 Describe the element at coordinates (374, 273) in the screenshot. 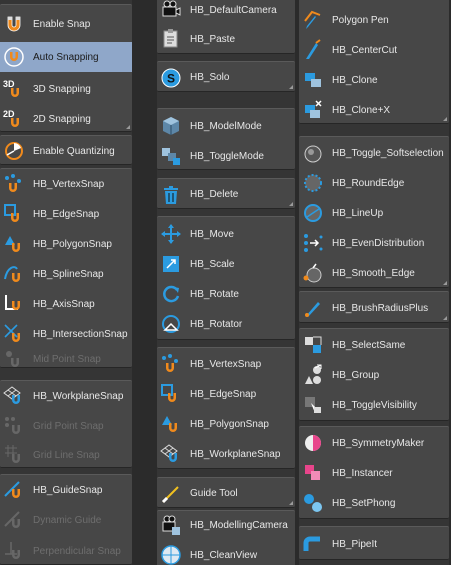

I see `smooth-edge-button: HB_Smooth_Edge` at that location.